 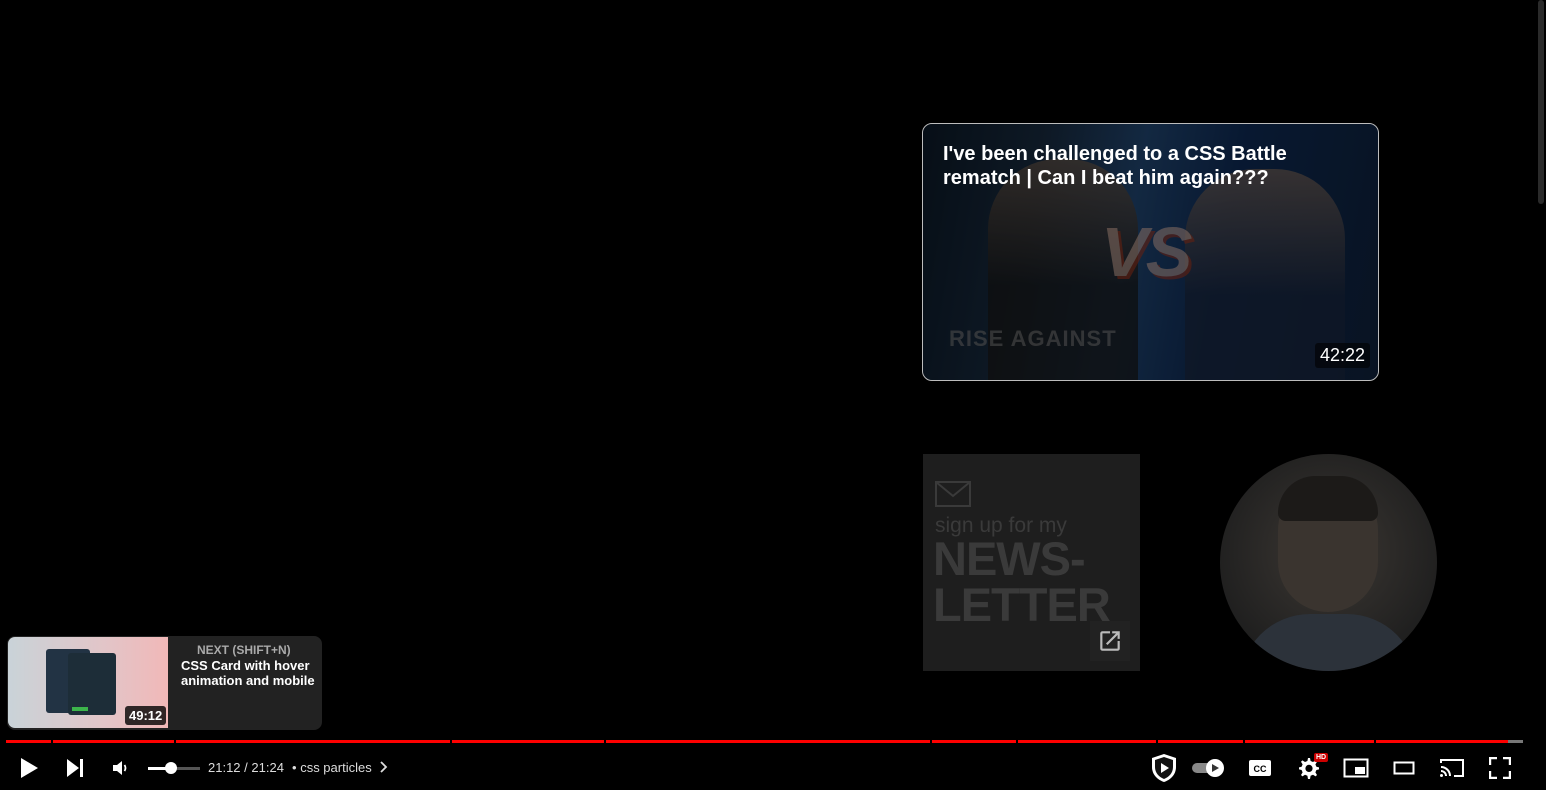 I want to click on fullscreen-icon, so click(x=1500, y=768).